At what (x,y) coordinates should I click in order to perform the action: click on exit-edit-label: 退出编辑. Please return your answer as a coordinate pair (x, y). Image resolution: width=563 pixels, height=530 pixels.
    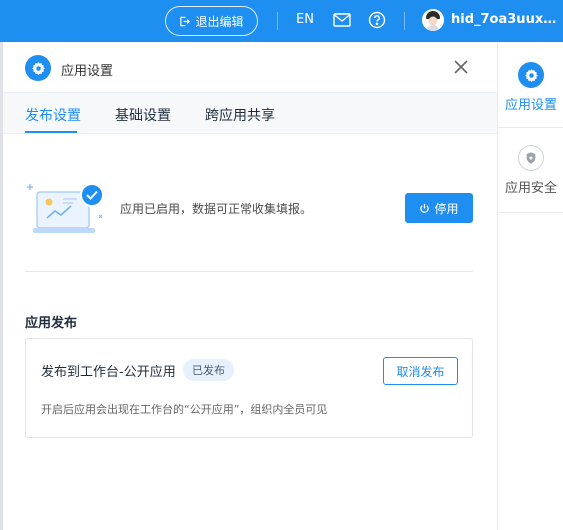
    Looking at the image, I should click on (219, 21).